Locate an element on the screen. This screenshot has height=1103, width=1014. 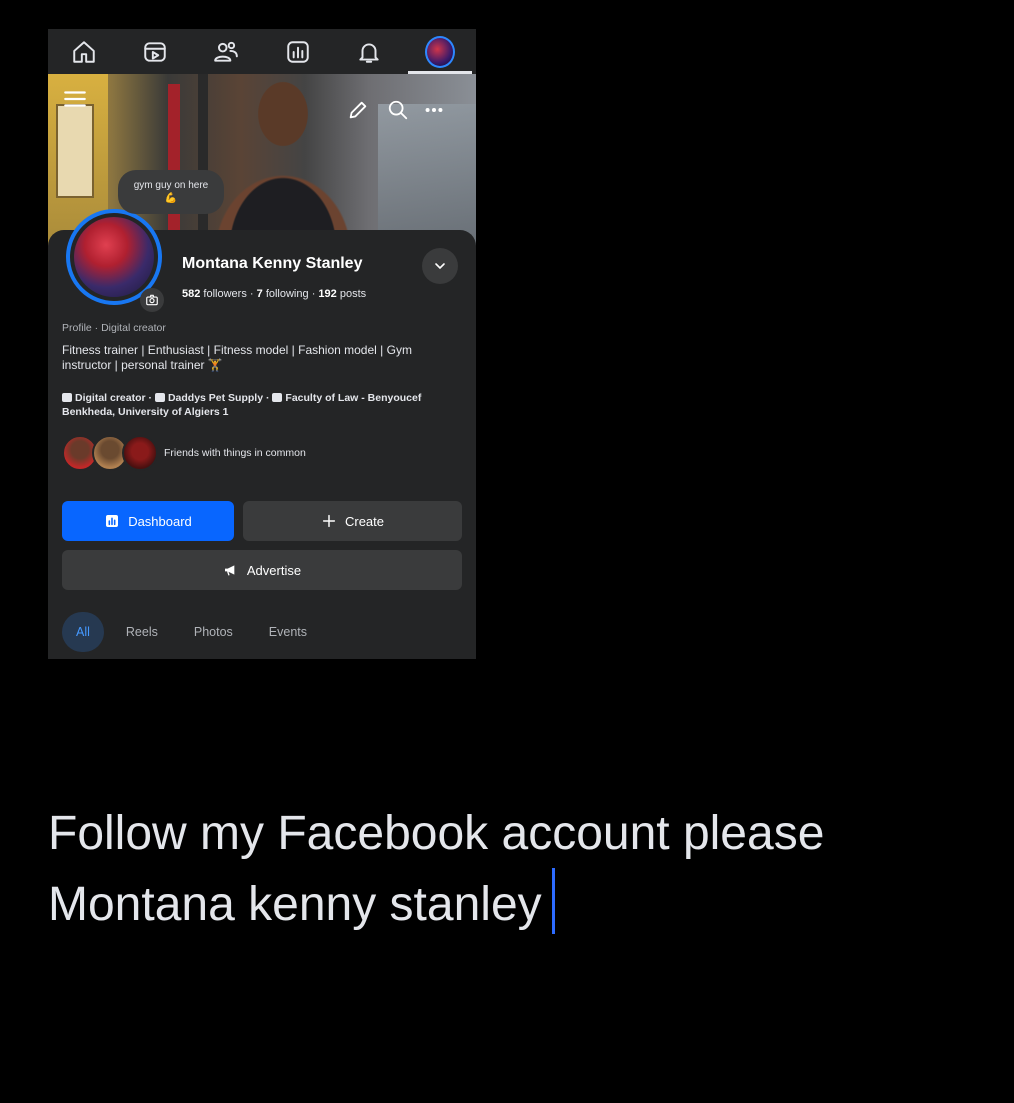
caption-line-2-wrap: Montana kenny stanley is located at coordinates (523, 903).